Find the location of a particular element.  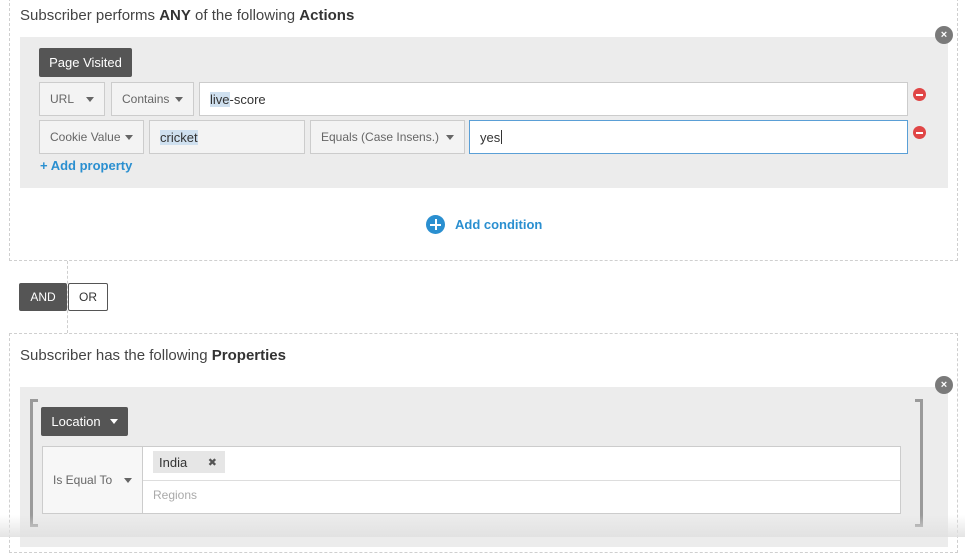

property-select-cookie: Cookie Value is located at coordinates (91, 137).